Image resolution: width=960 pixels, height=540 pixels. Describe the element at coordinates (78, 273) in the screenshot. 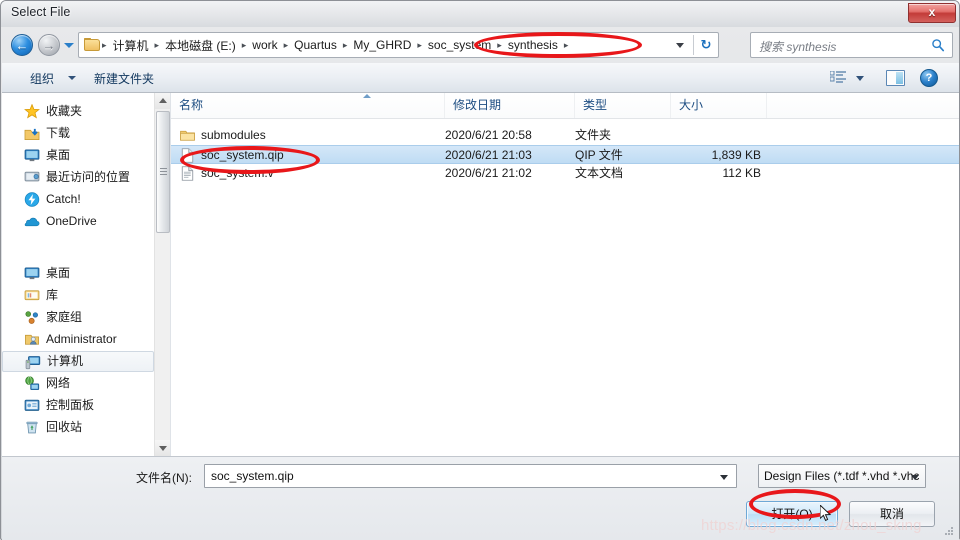

I see `sidebar-item-desktop-root: 桌面` at that location.